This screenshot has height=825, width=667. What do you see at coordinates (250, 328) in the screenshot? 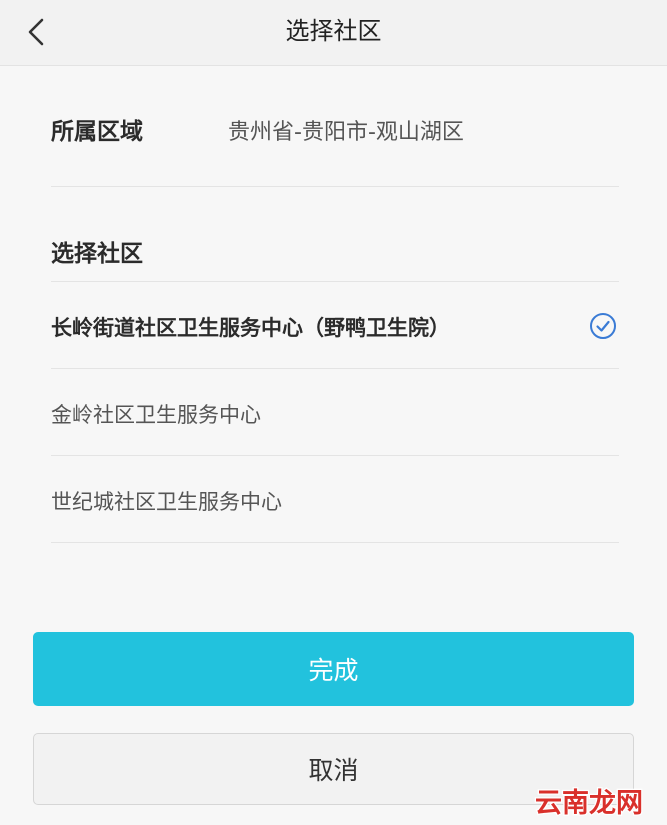
I see `community-item-label: 长岭街道社区卫生服务中心（野鸭卫生院）` at bounding box center [250, 328].